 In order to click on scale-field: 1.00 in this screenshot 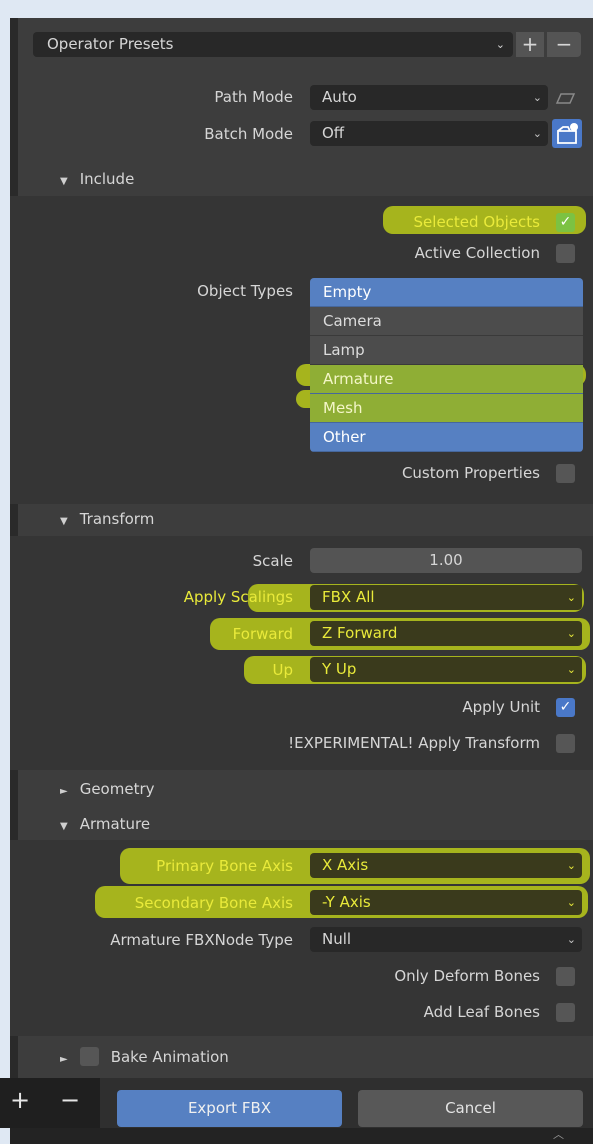, I will do `click(446, 560)`.